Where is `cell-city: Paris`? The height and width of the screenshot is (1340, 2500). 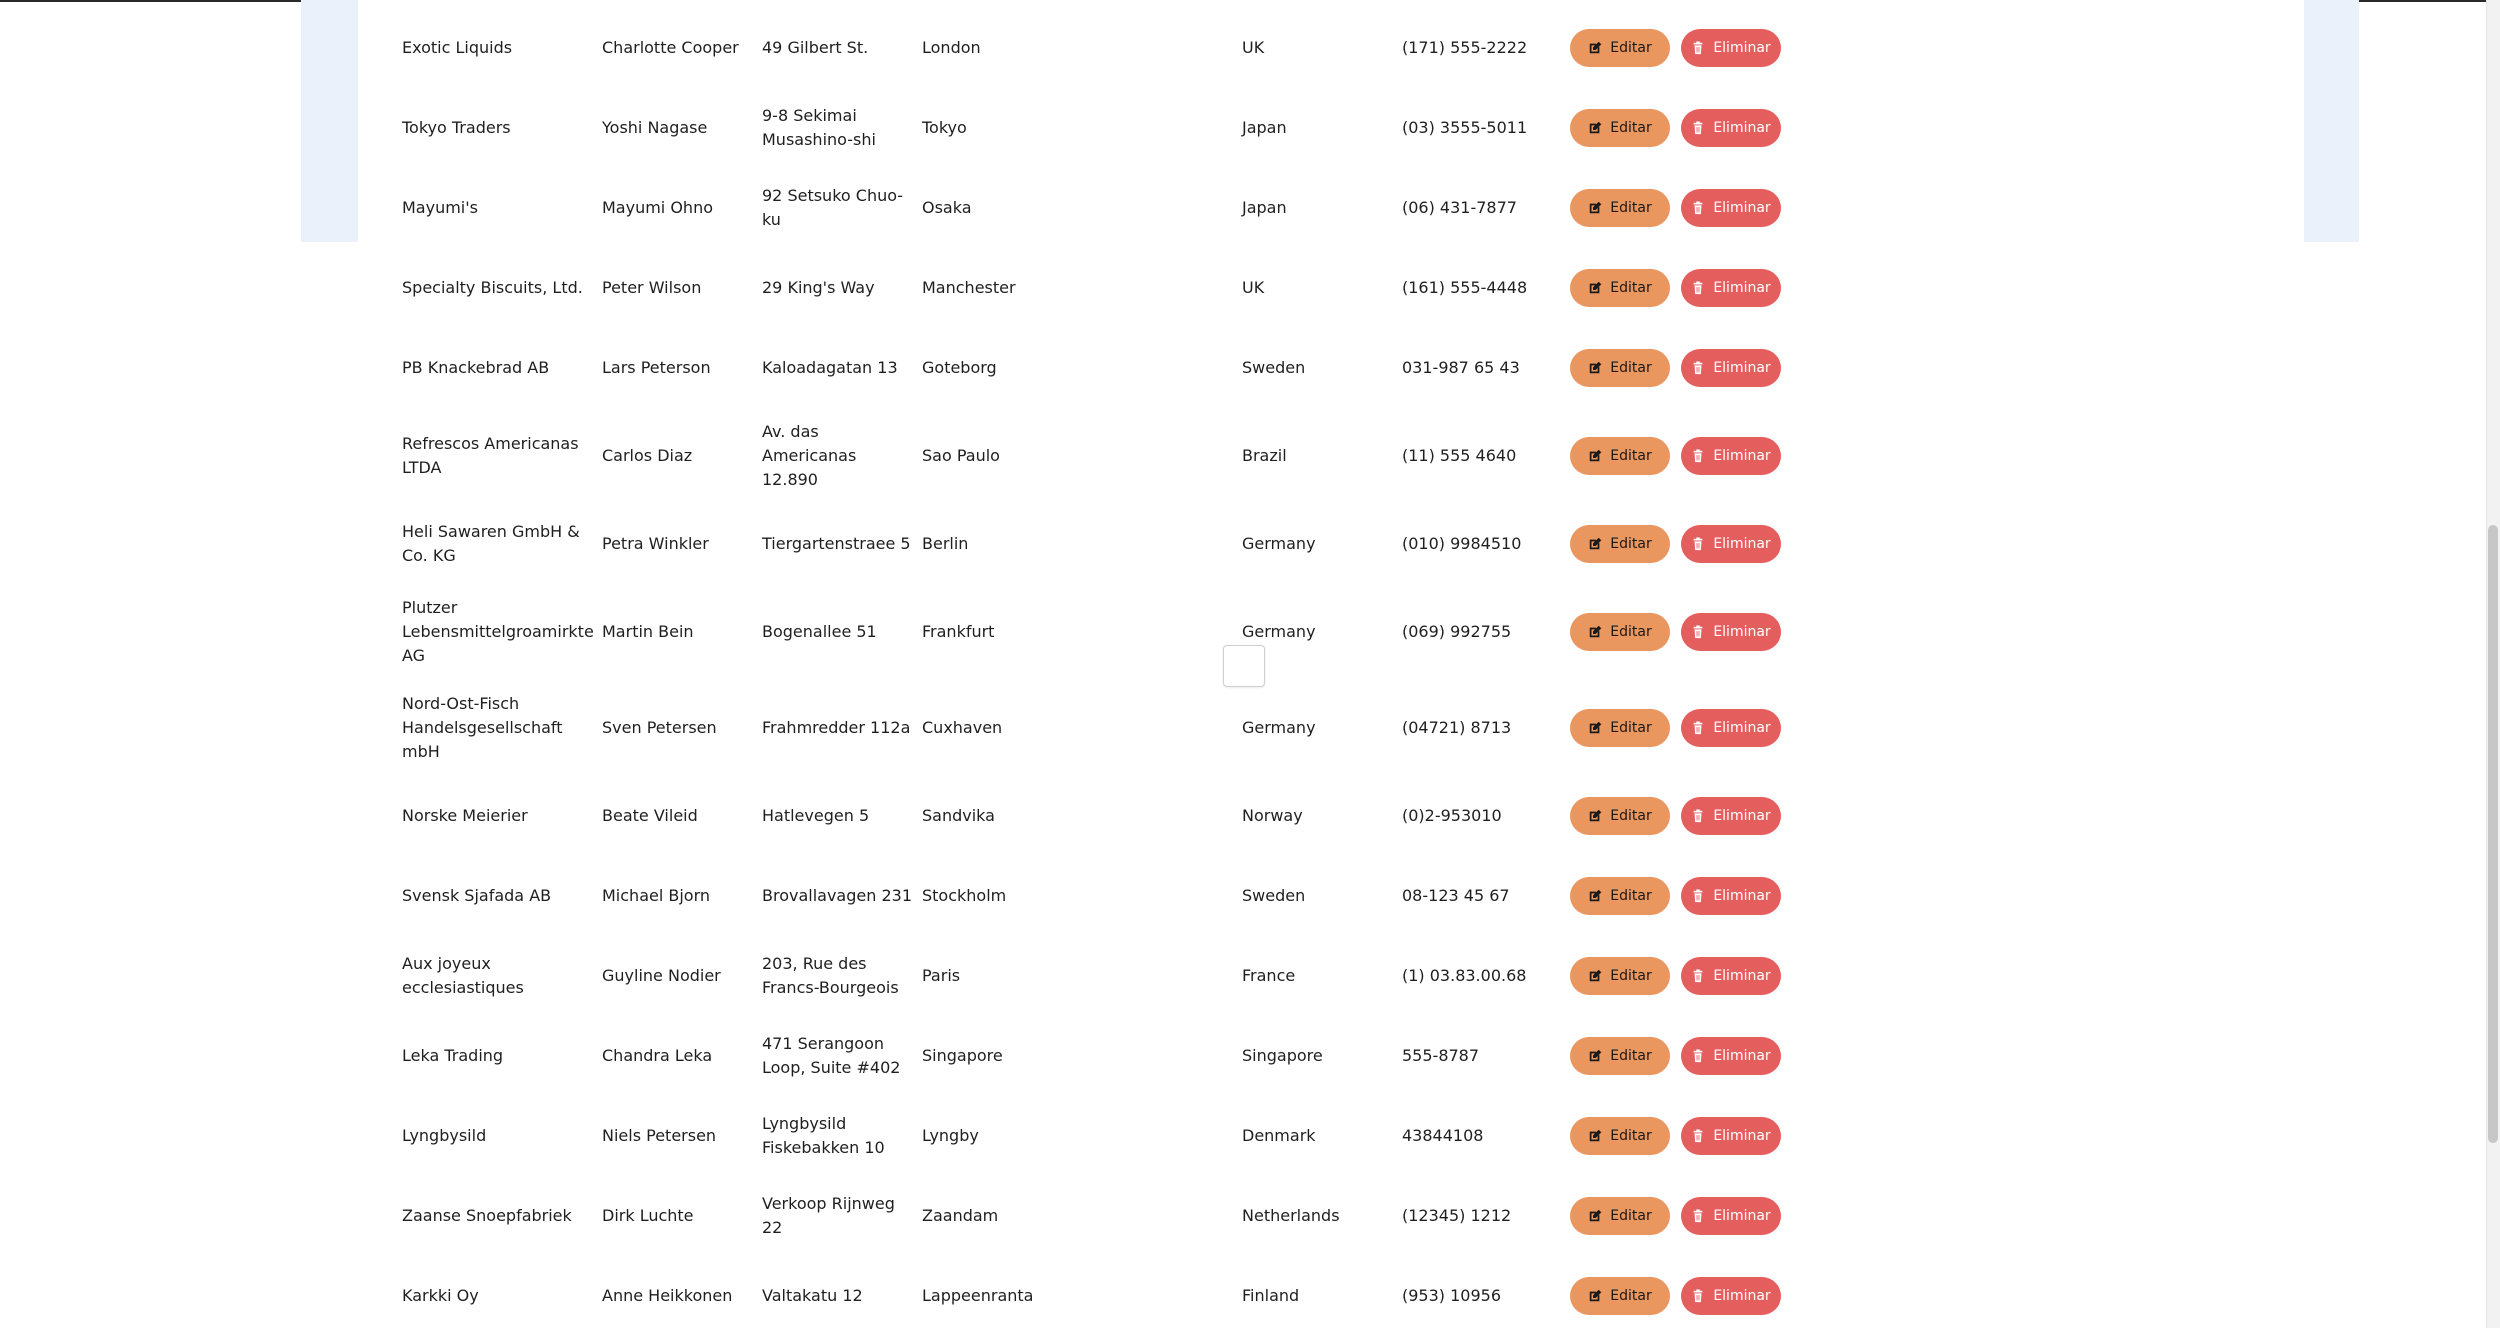 cell-city: Paris is located at coordinates (941, 975).